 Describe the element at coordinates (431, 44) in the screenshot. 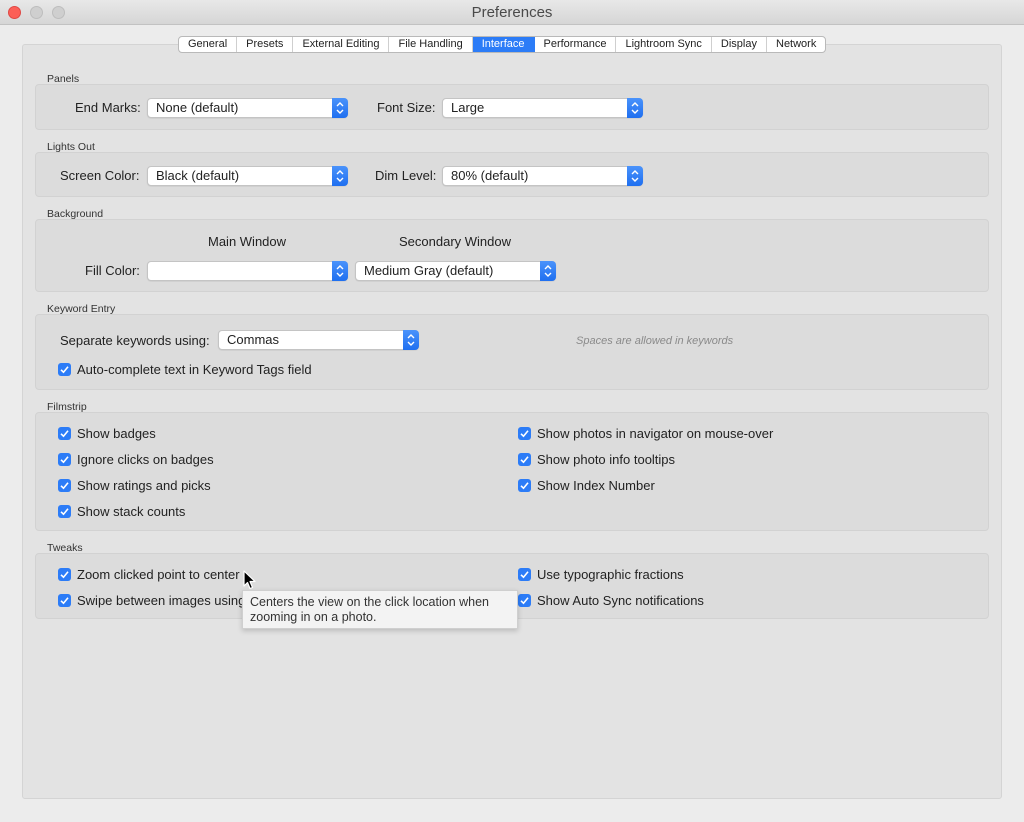

I see `tab-file-handling: File Handling` at that location.